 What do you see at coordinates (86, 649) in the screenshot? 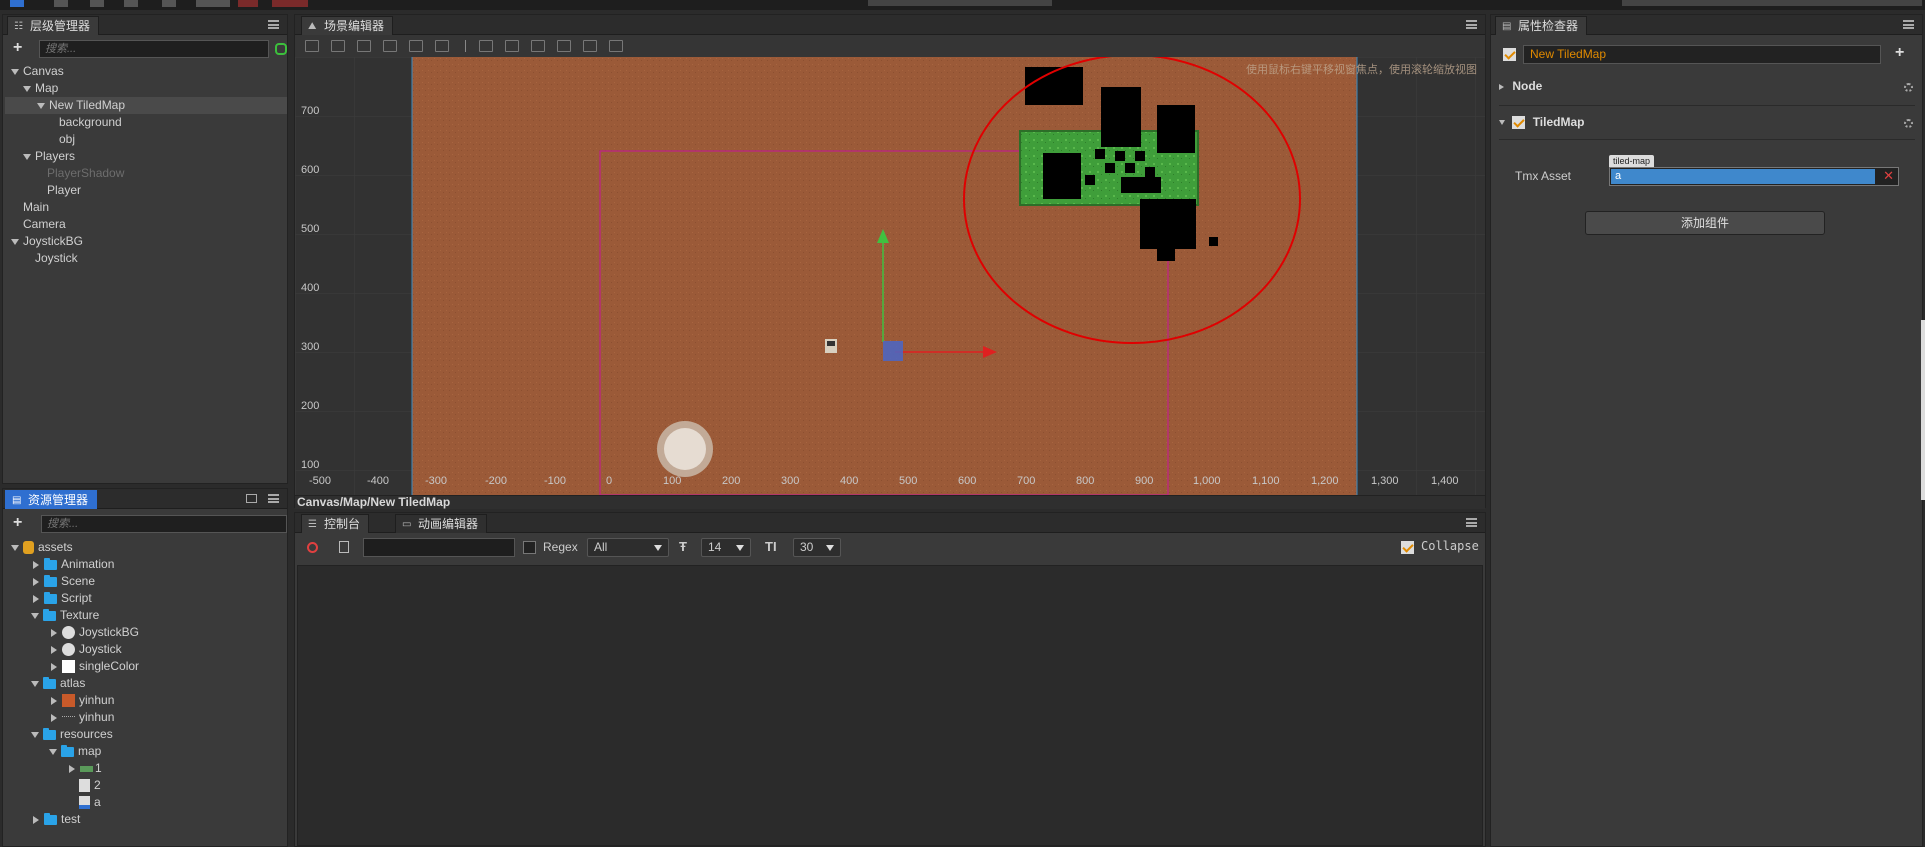
I see `asset-texture-joystick: Joystick` at bounding box center [86, 649].